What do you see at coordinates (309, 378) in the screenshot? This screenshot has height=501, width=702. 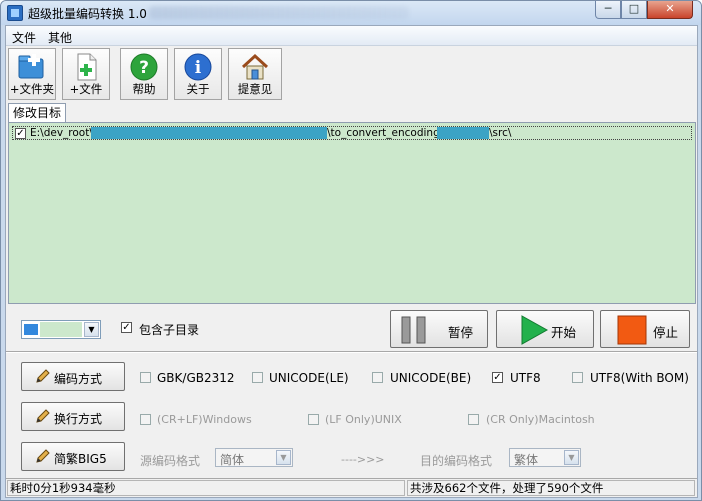 I see `encoding-unicode-le-label: UNICODE(LE)` at bounding box center [309, 378].